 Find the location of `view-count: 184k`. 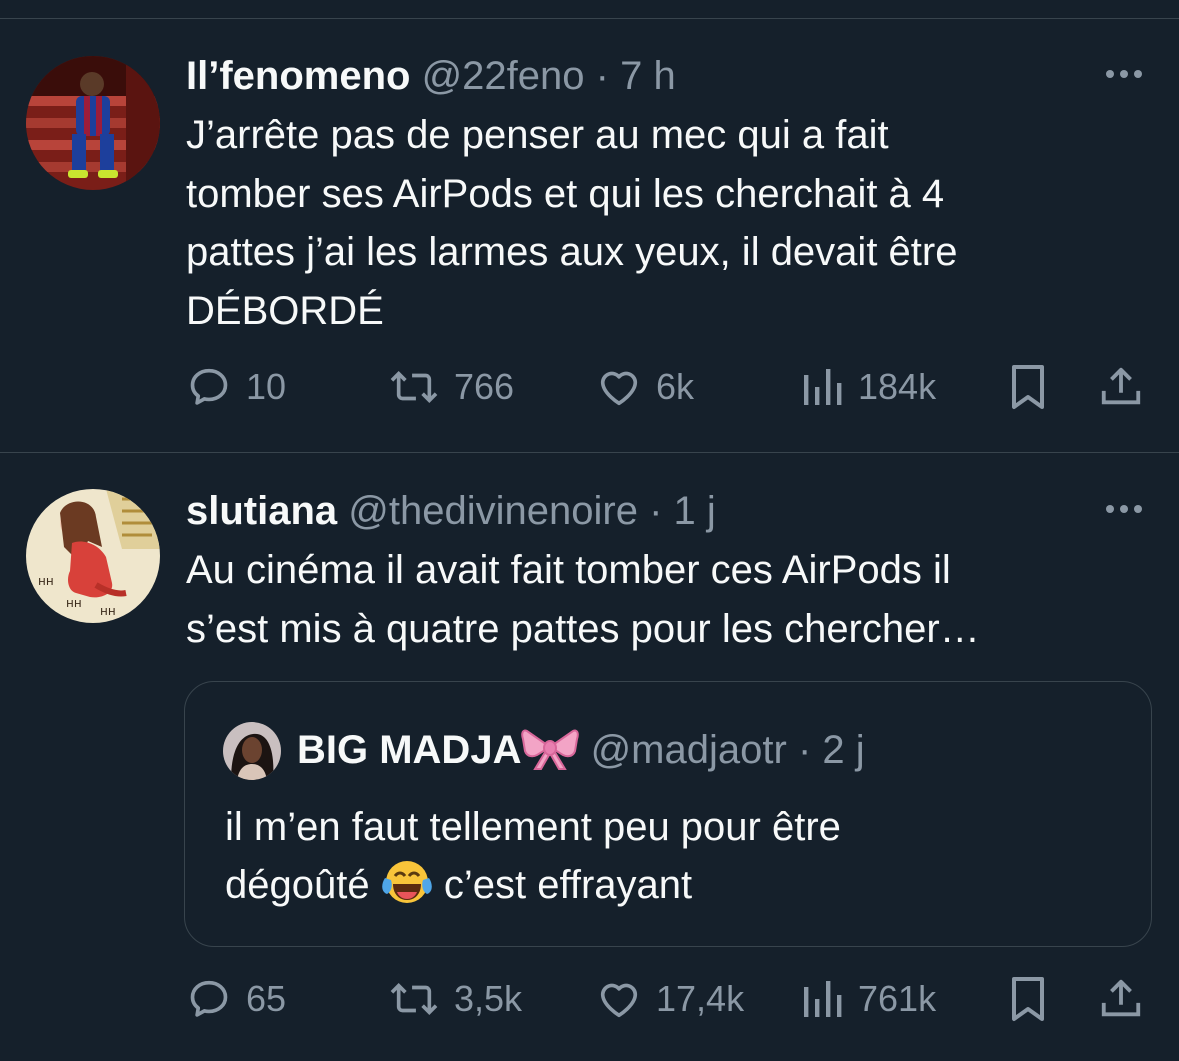

view-count: 184k is located at coordinates (897, 386).